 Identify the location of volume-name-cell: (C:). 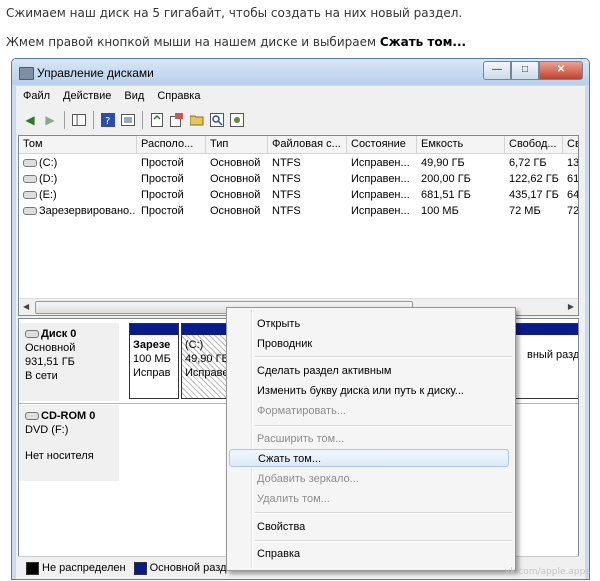
(77, 163).